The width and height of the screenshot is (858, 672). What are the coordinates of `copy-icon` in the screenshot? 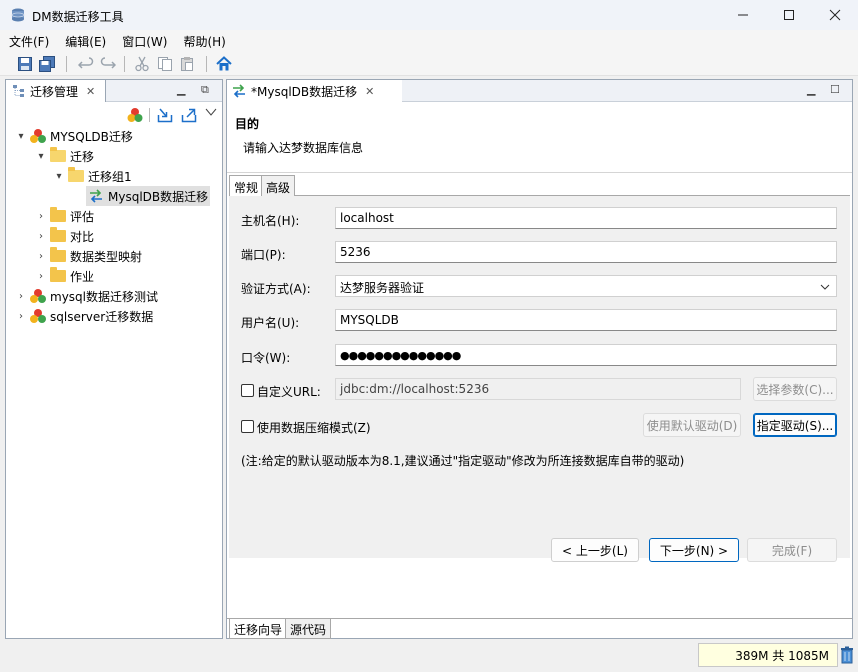 It's located at (165, 64).